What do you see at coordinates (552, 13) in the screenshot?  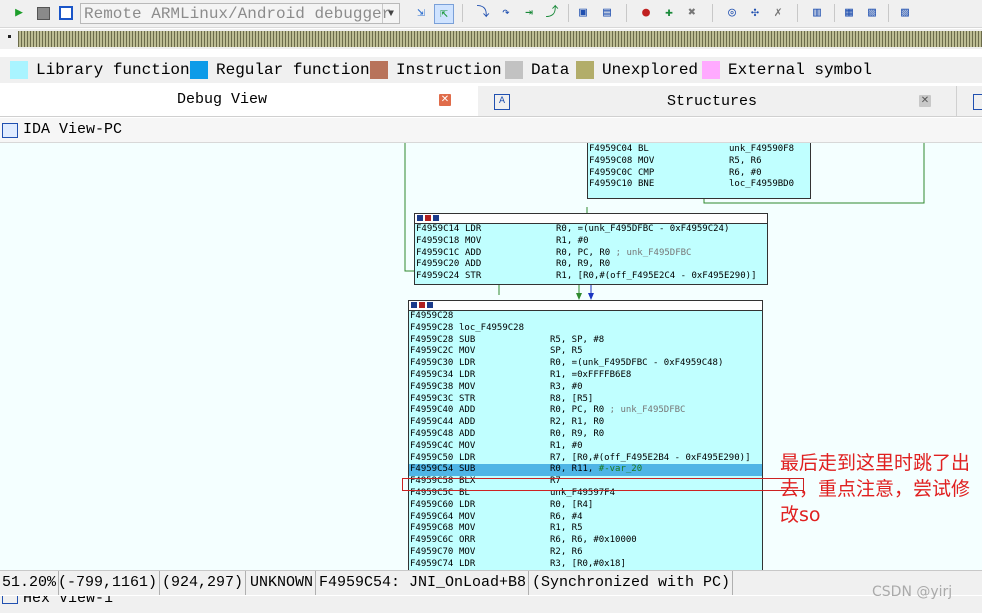 I see `step-out-icon: ⤴` at bounding box center [552, 13].